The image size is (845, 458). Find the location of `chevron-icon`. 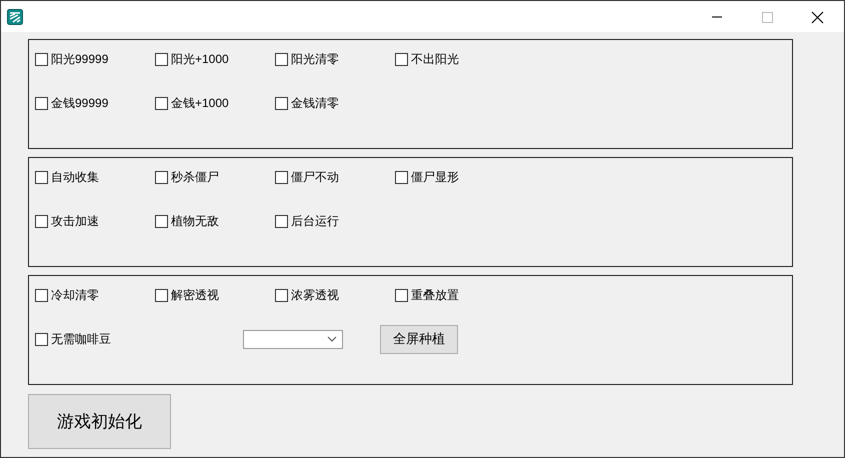

chevron-icon is located at coordinates (332, 339).